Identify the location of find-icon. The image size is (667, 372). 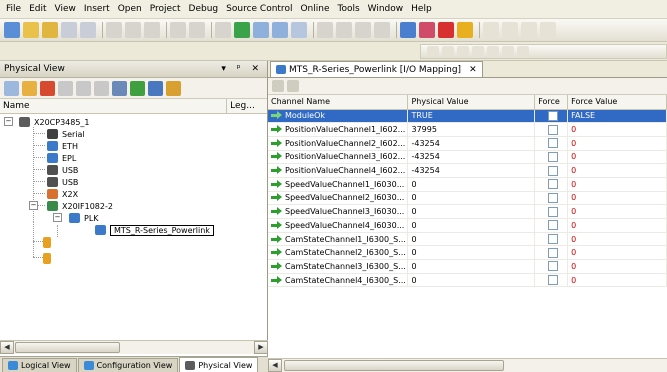
(363, 30).